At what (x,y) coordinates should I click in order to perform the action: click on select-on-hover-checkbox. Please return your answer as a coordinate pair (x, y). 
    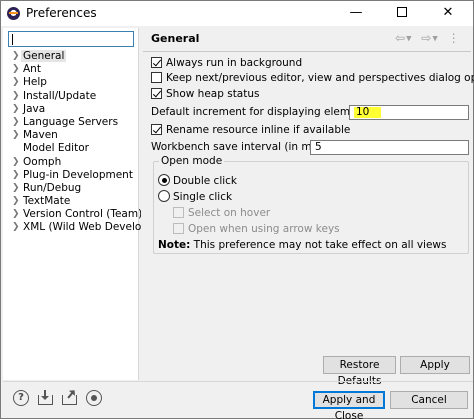
    Looking at the image, I should click on (178, 212).